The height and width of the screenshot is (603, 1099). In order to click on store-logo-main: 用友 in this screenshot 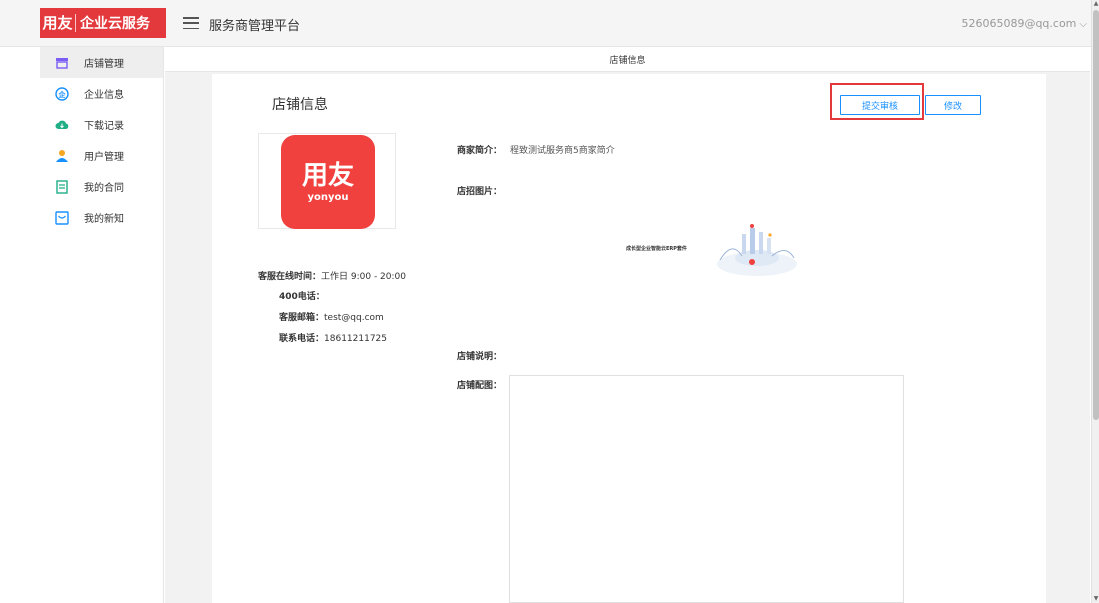, I will do `click(327, 175)`.